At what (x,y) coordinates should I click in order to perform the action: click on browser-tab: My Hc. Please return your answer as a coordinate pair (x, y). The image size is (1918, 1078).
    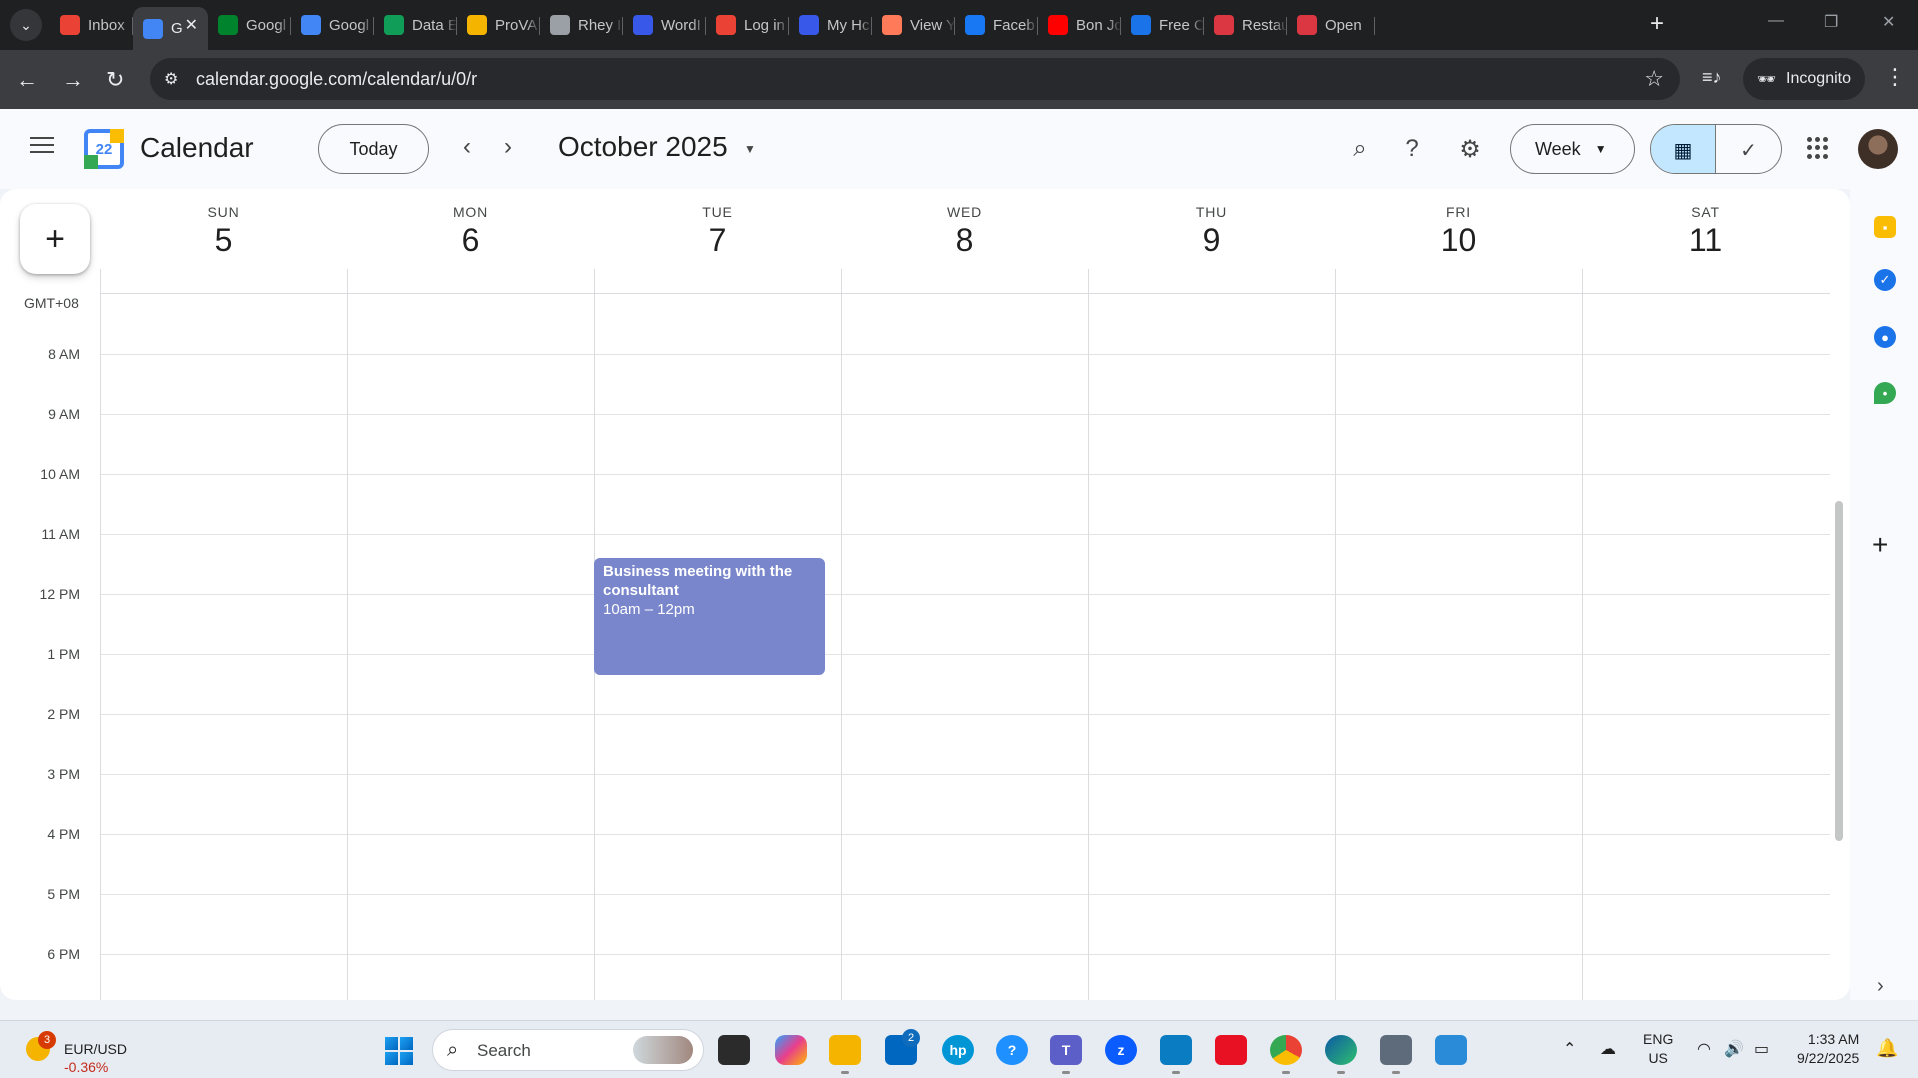
    Looking at the image, I should click on (830, 25).